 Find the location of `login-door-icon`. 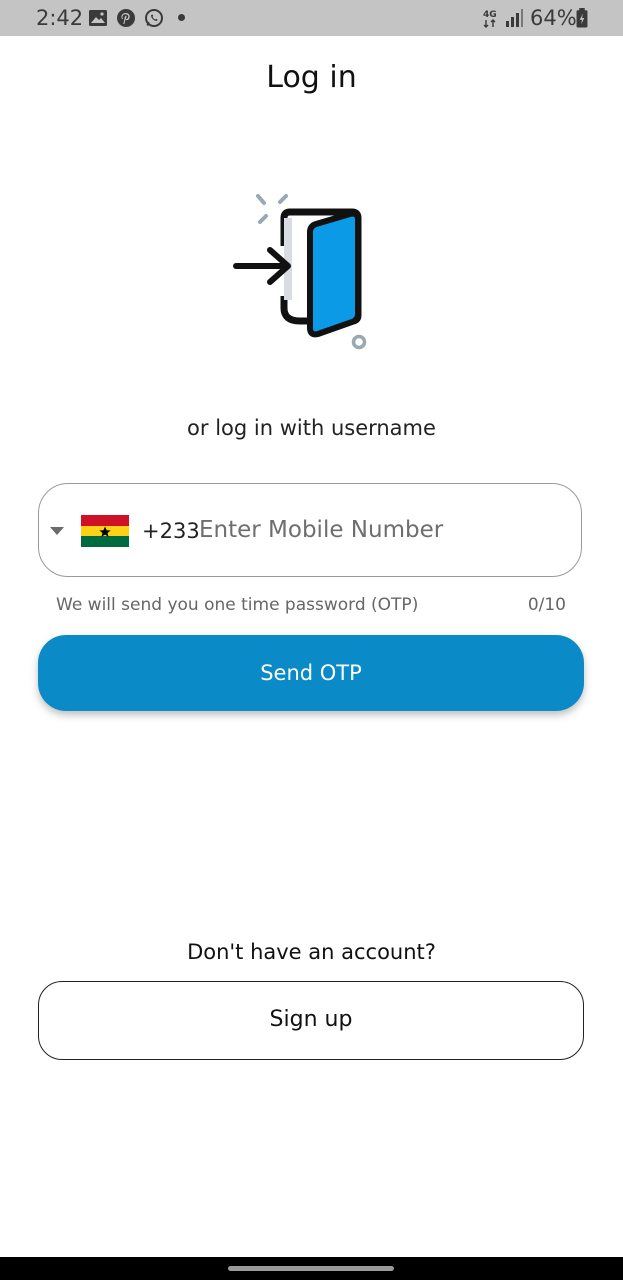

login-door-icon is located at coordinates (300, 272).